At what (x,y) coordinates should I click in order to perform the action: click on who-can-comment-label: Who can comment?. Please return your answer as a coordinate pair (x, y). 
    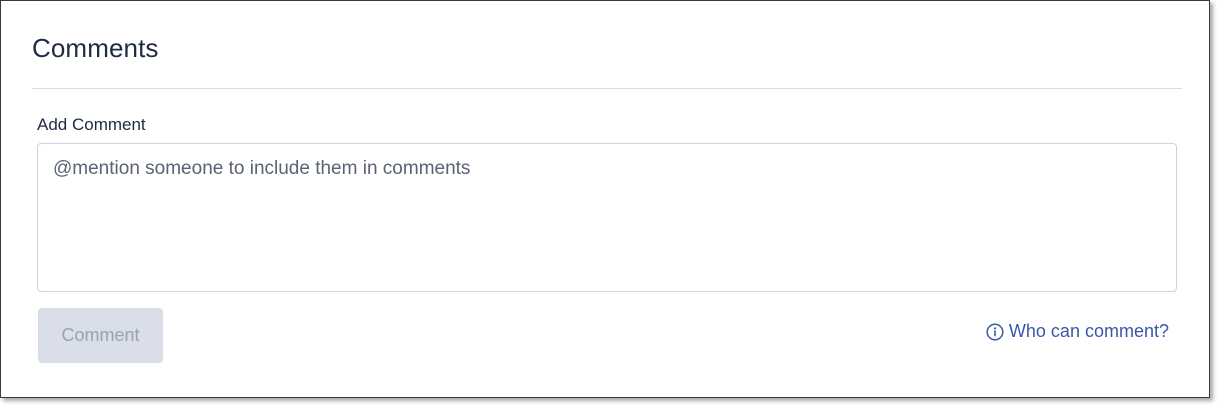
    Looking at the image, I should click on (1088, 331).